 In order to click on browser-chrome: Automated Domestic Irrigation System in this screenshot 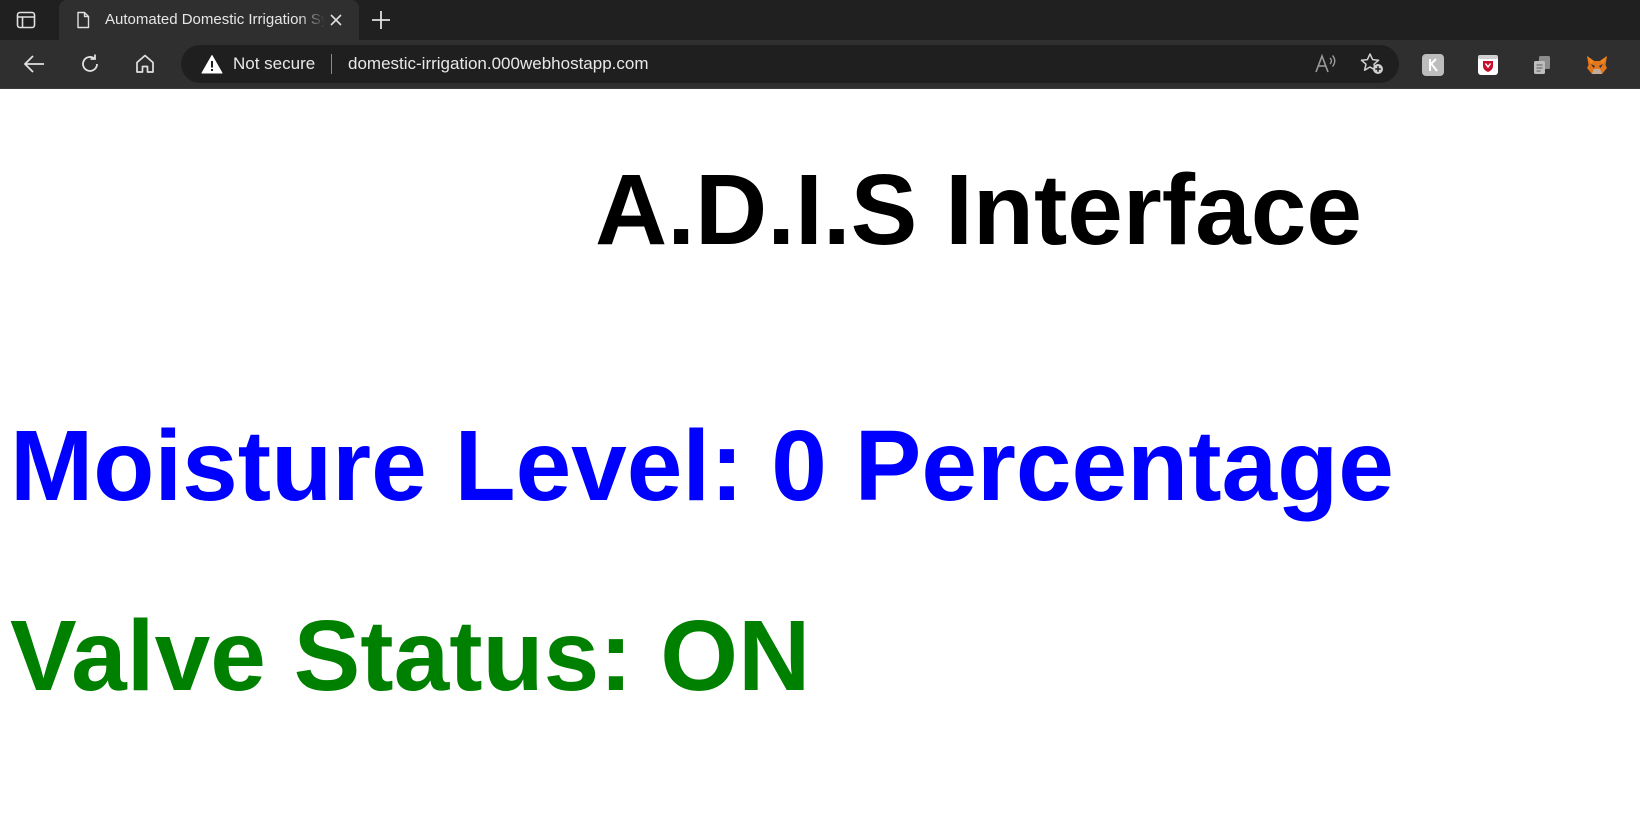, I will do `click(820, 44)`.